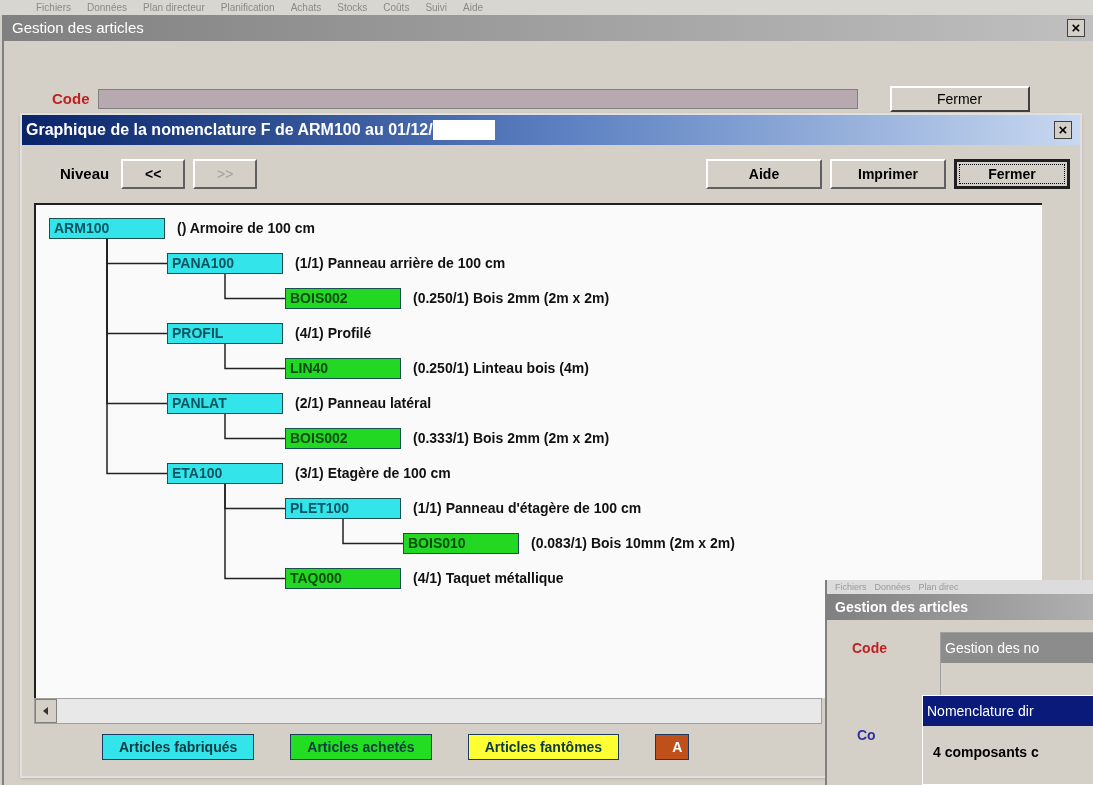 Image resolution: width=1093 pixels, height=785 pixels. I want to click on window-title: Gestion des no, so click(992, 648).